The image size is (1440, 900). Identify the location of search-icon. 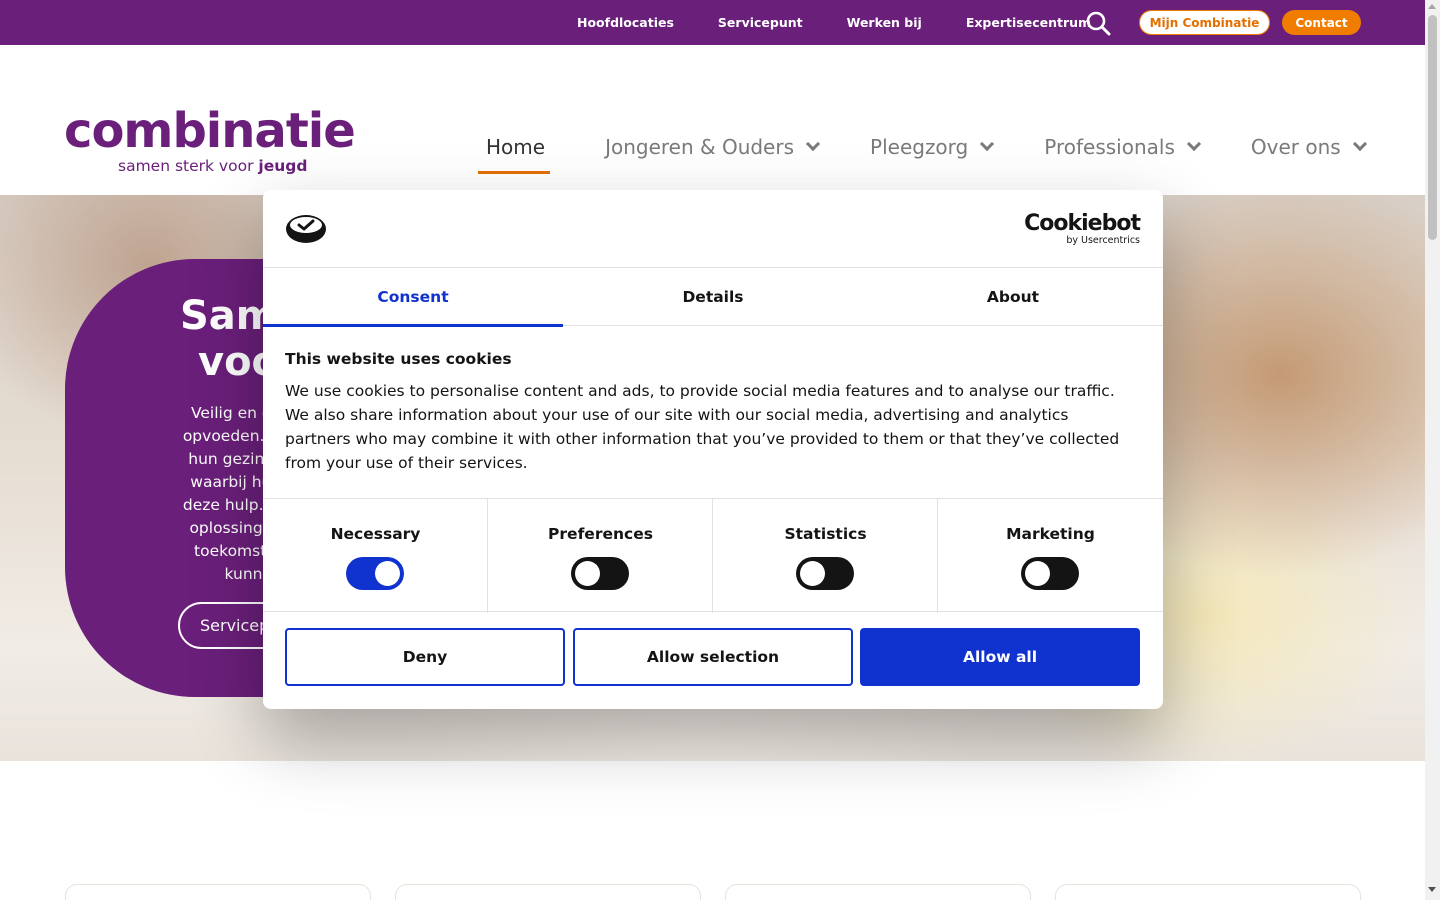
(1098, 23).